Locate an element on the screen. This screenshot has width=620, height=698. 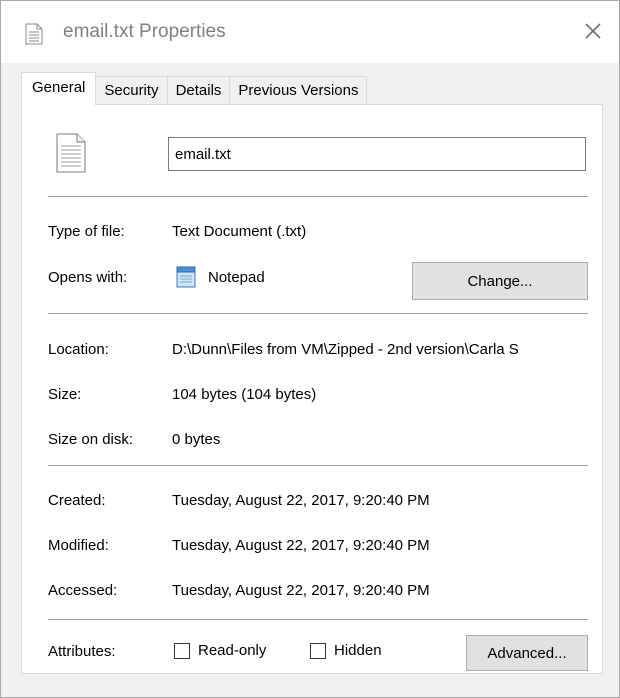
hidden-checkbox: Hidden is located at coordinates (346, 650).